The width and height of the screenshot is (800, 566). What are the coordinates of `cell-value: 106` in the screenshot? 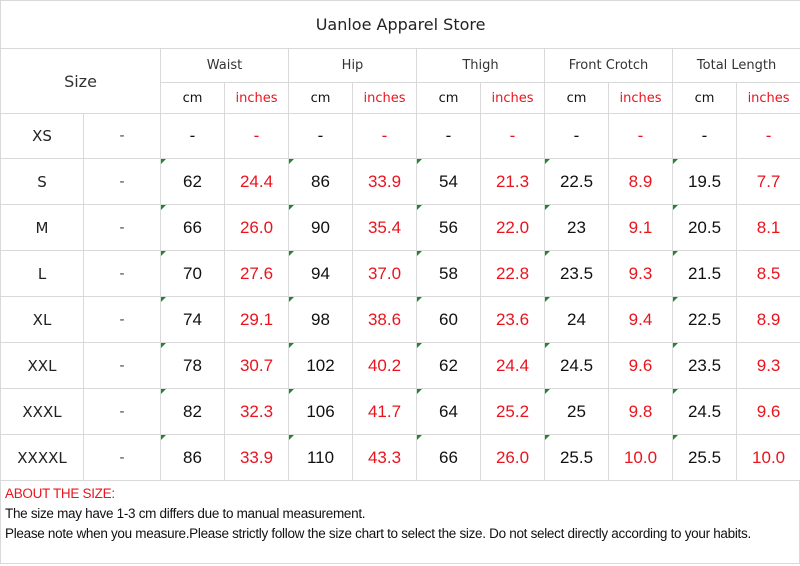 It's located at (320, 411).